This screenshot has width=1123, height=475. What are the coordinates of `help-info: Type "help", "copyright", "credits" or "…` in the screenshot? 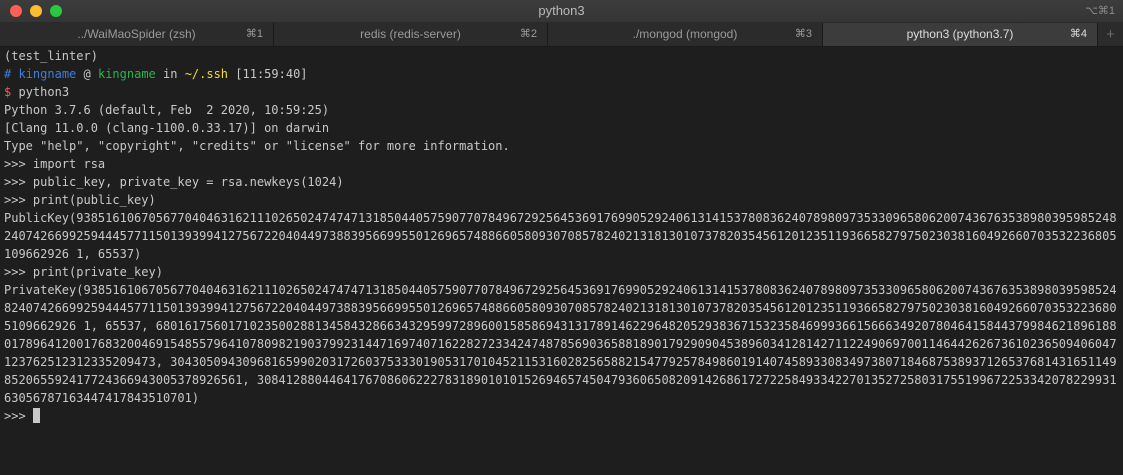 It's located at (257, 146).